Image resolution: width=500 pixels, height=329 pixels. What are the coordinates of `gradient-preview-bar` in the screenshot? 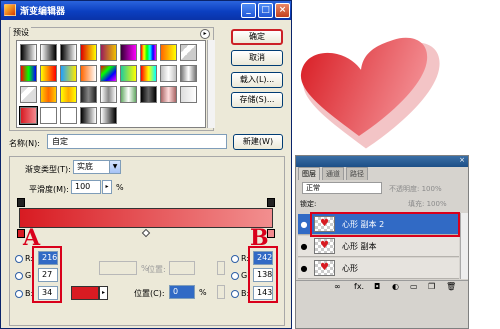 It's located at (146, 218).